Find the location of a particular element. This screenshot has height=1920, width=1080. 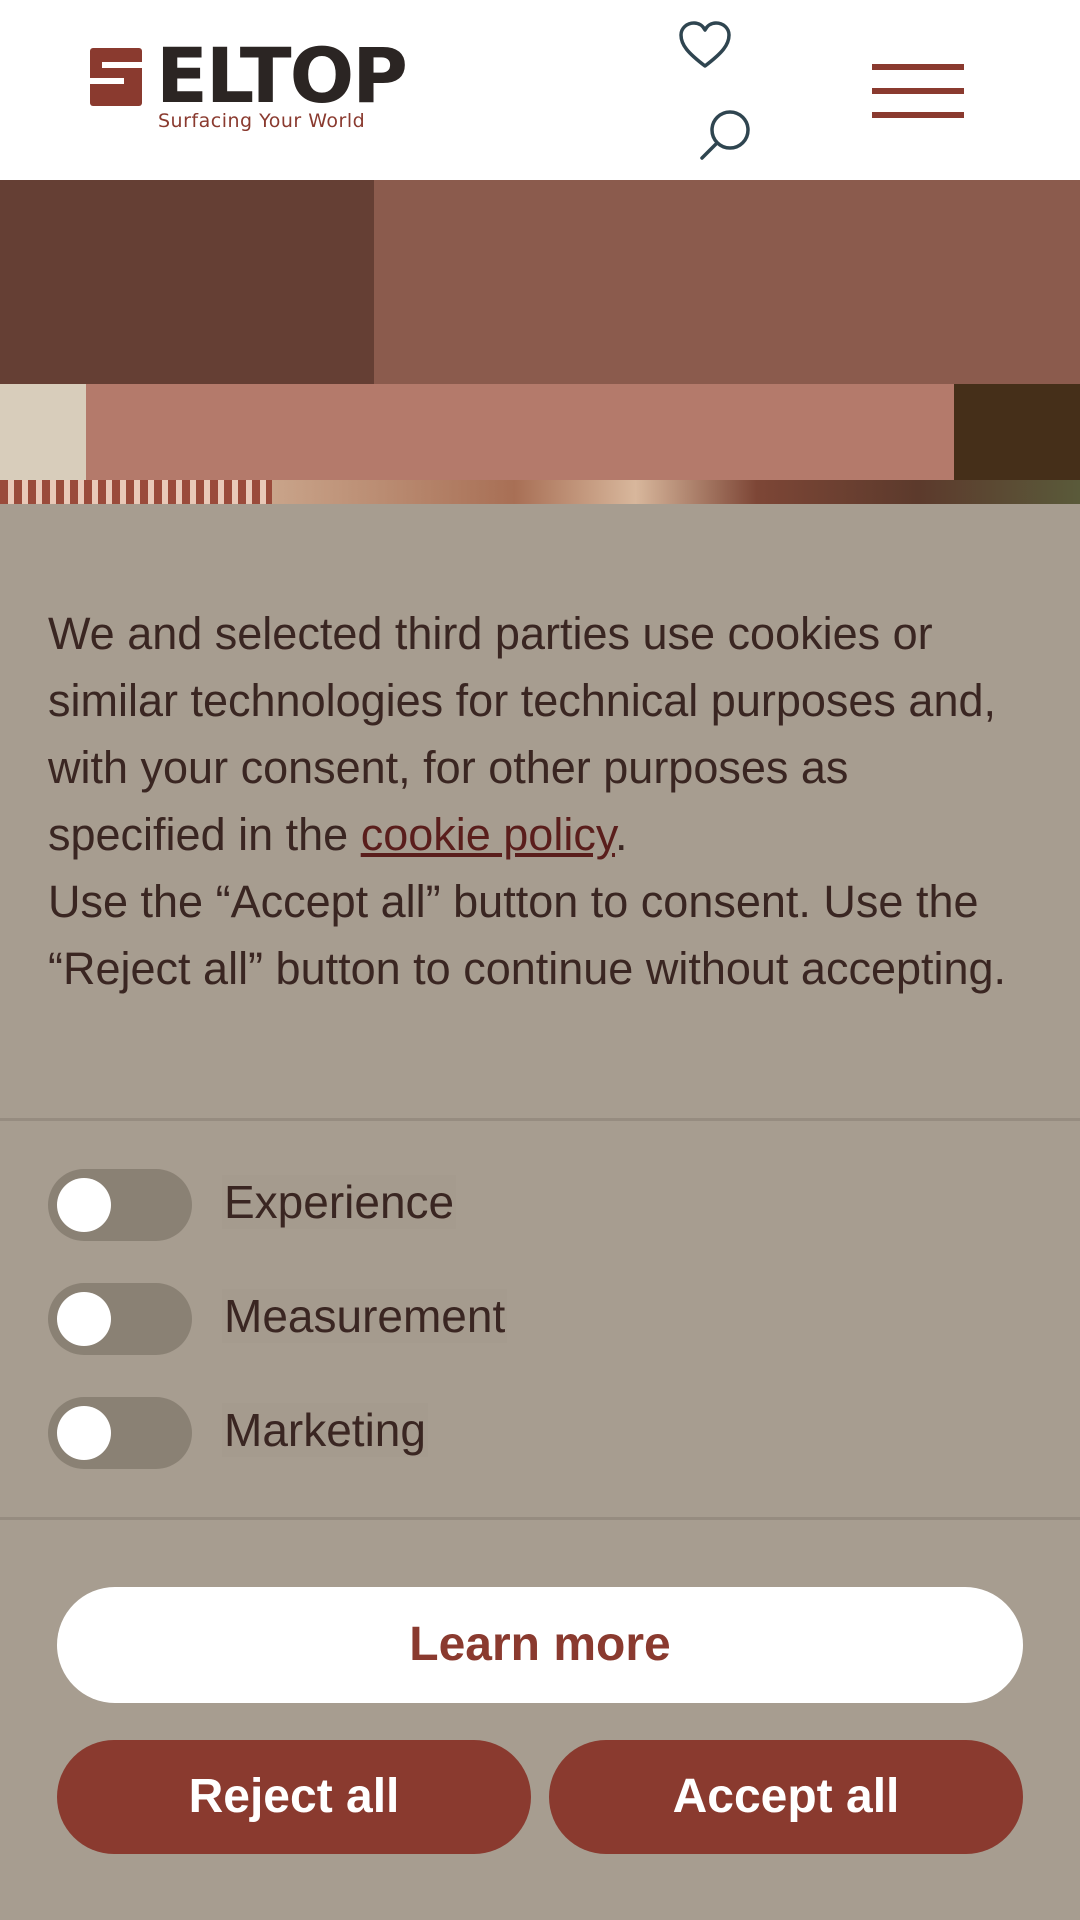

logo-wordmark: ELTOP is located at coordinates (282, 75).